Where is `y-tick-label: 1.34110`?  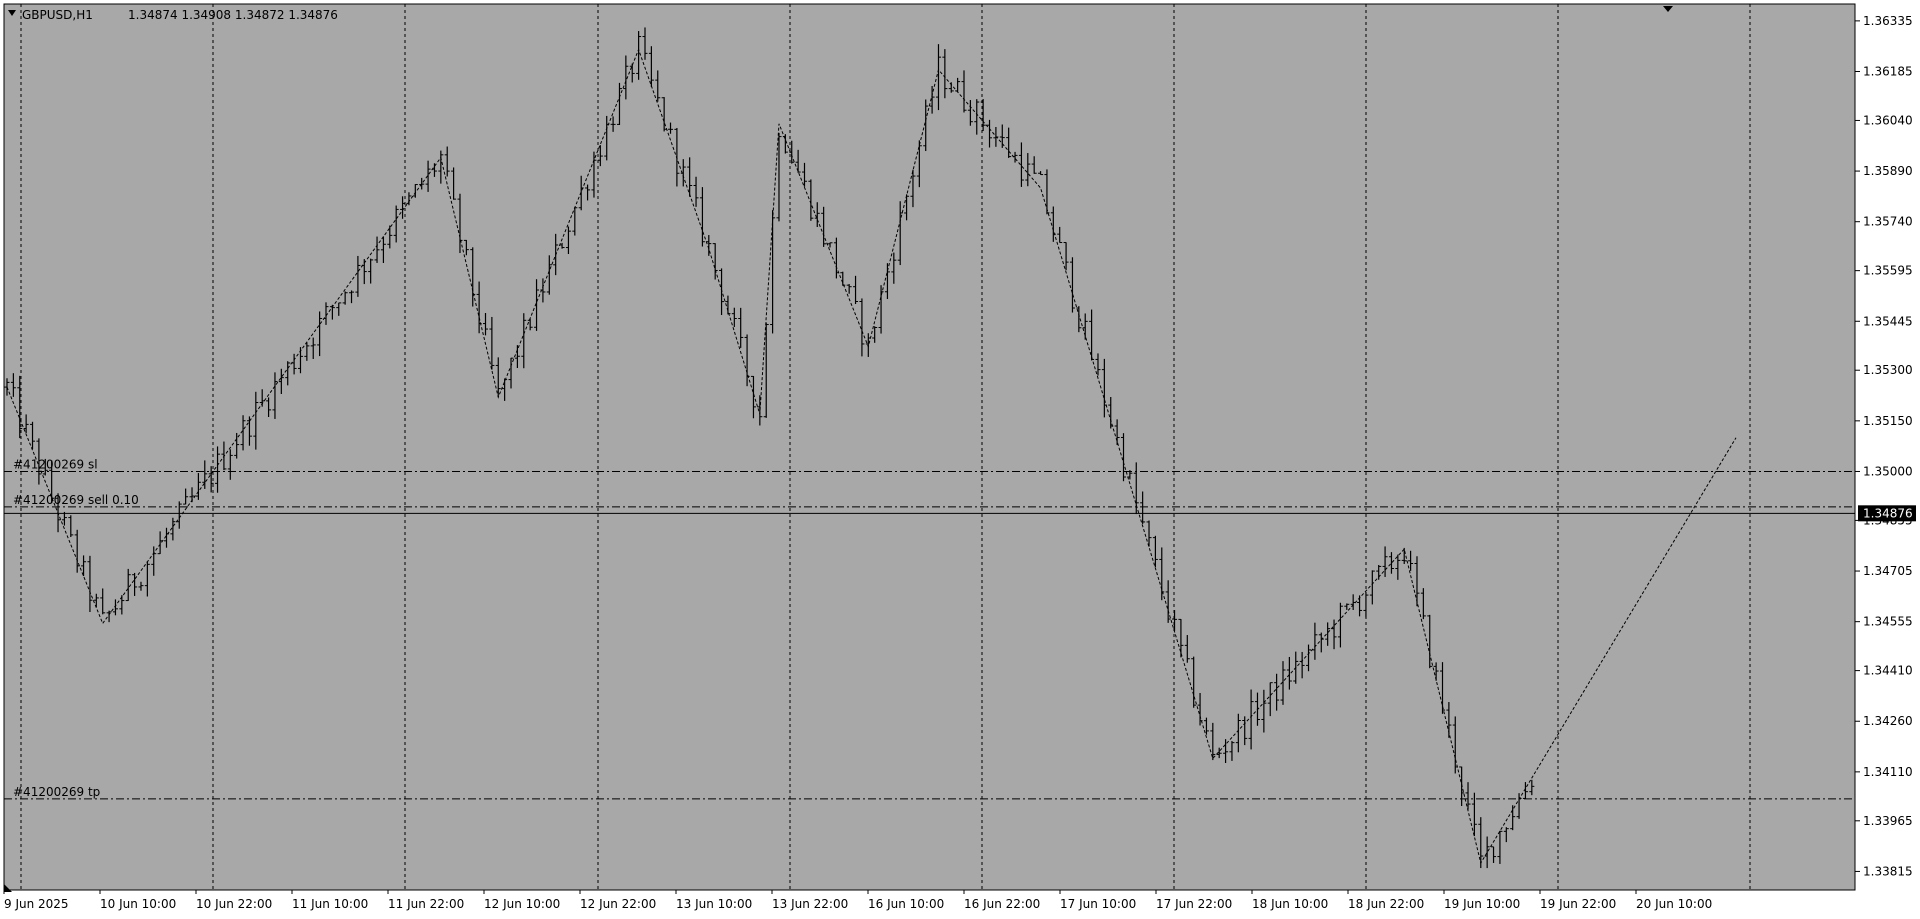
y-tick-label: 1.34110 is located at coordinates (1888, 772).